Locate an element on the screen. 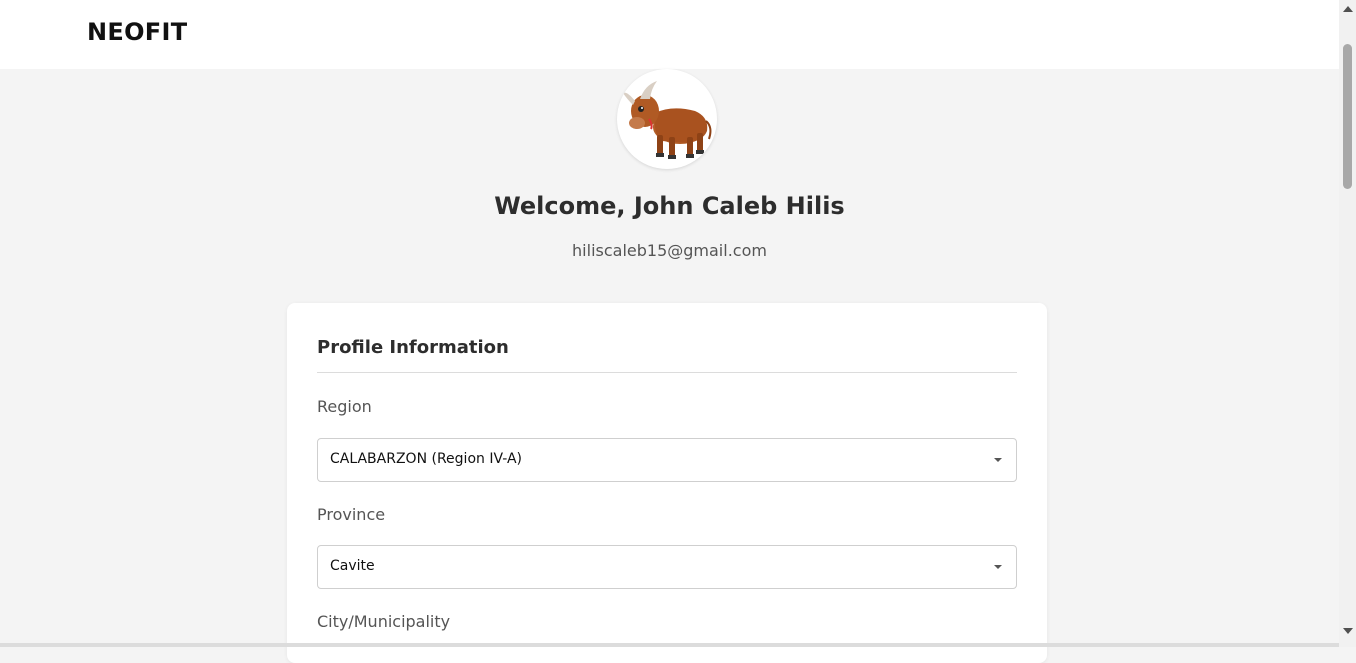  province-label: Province is located at coordinates (351, 514).